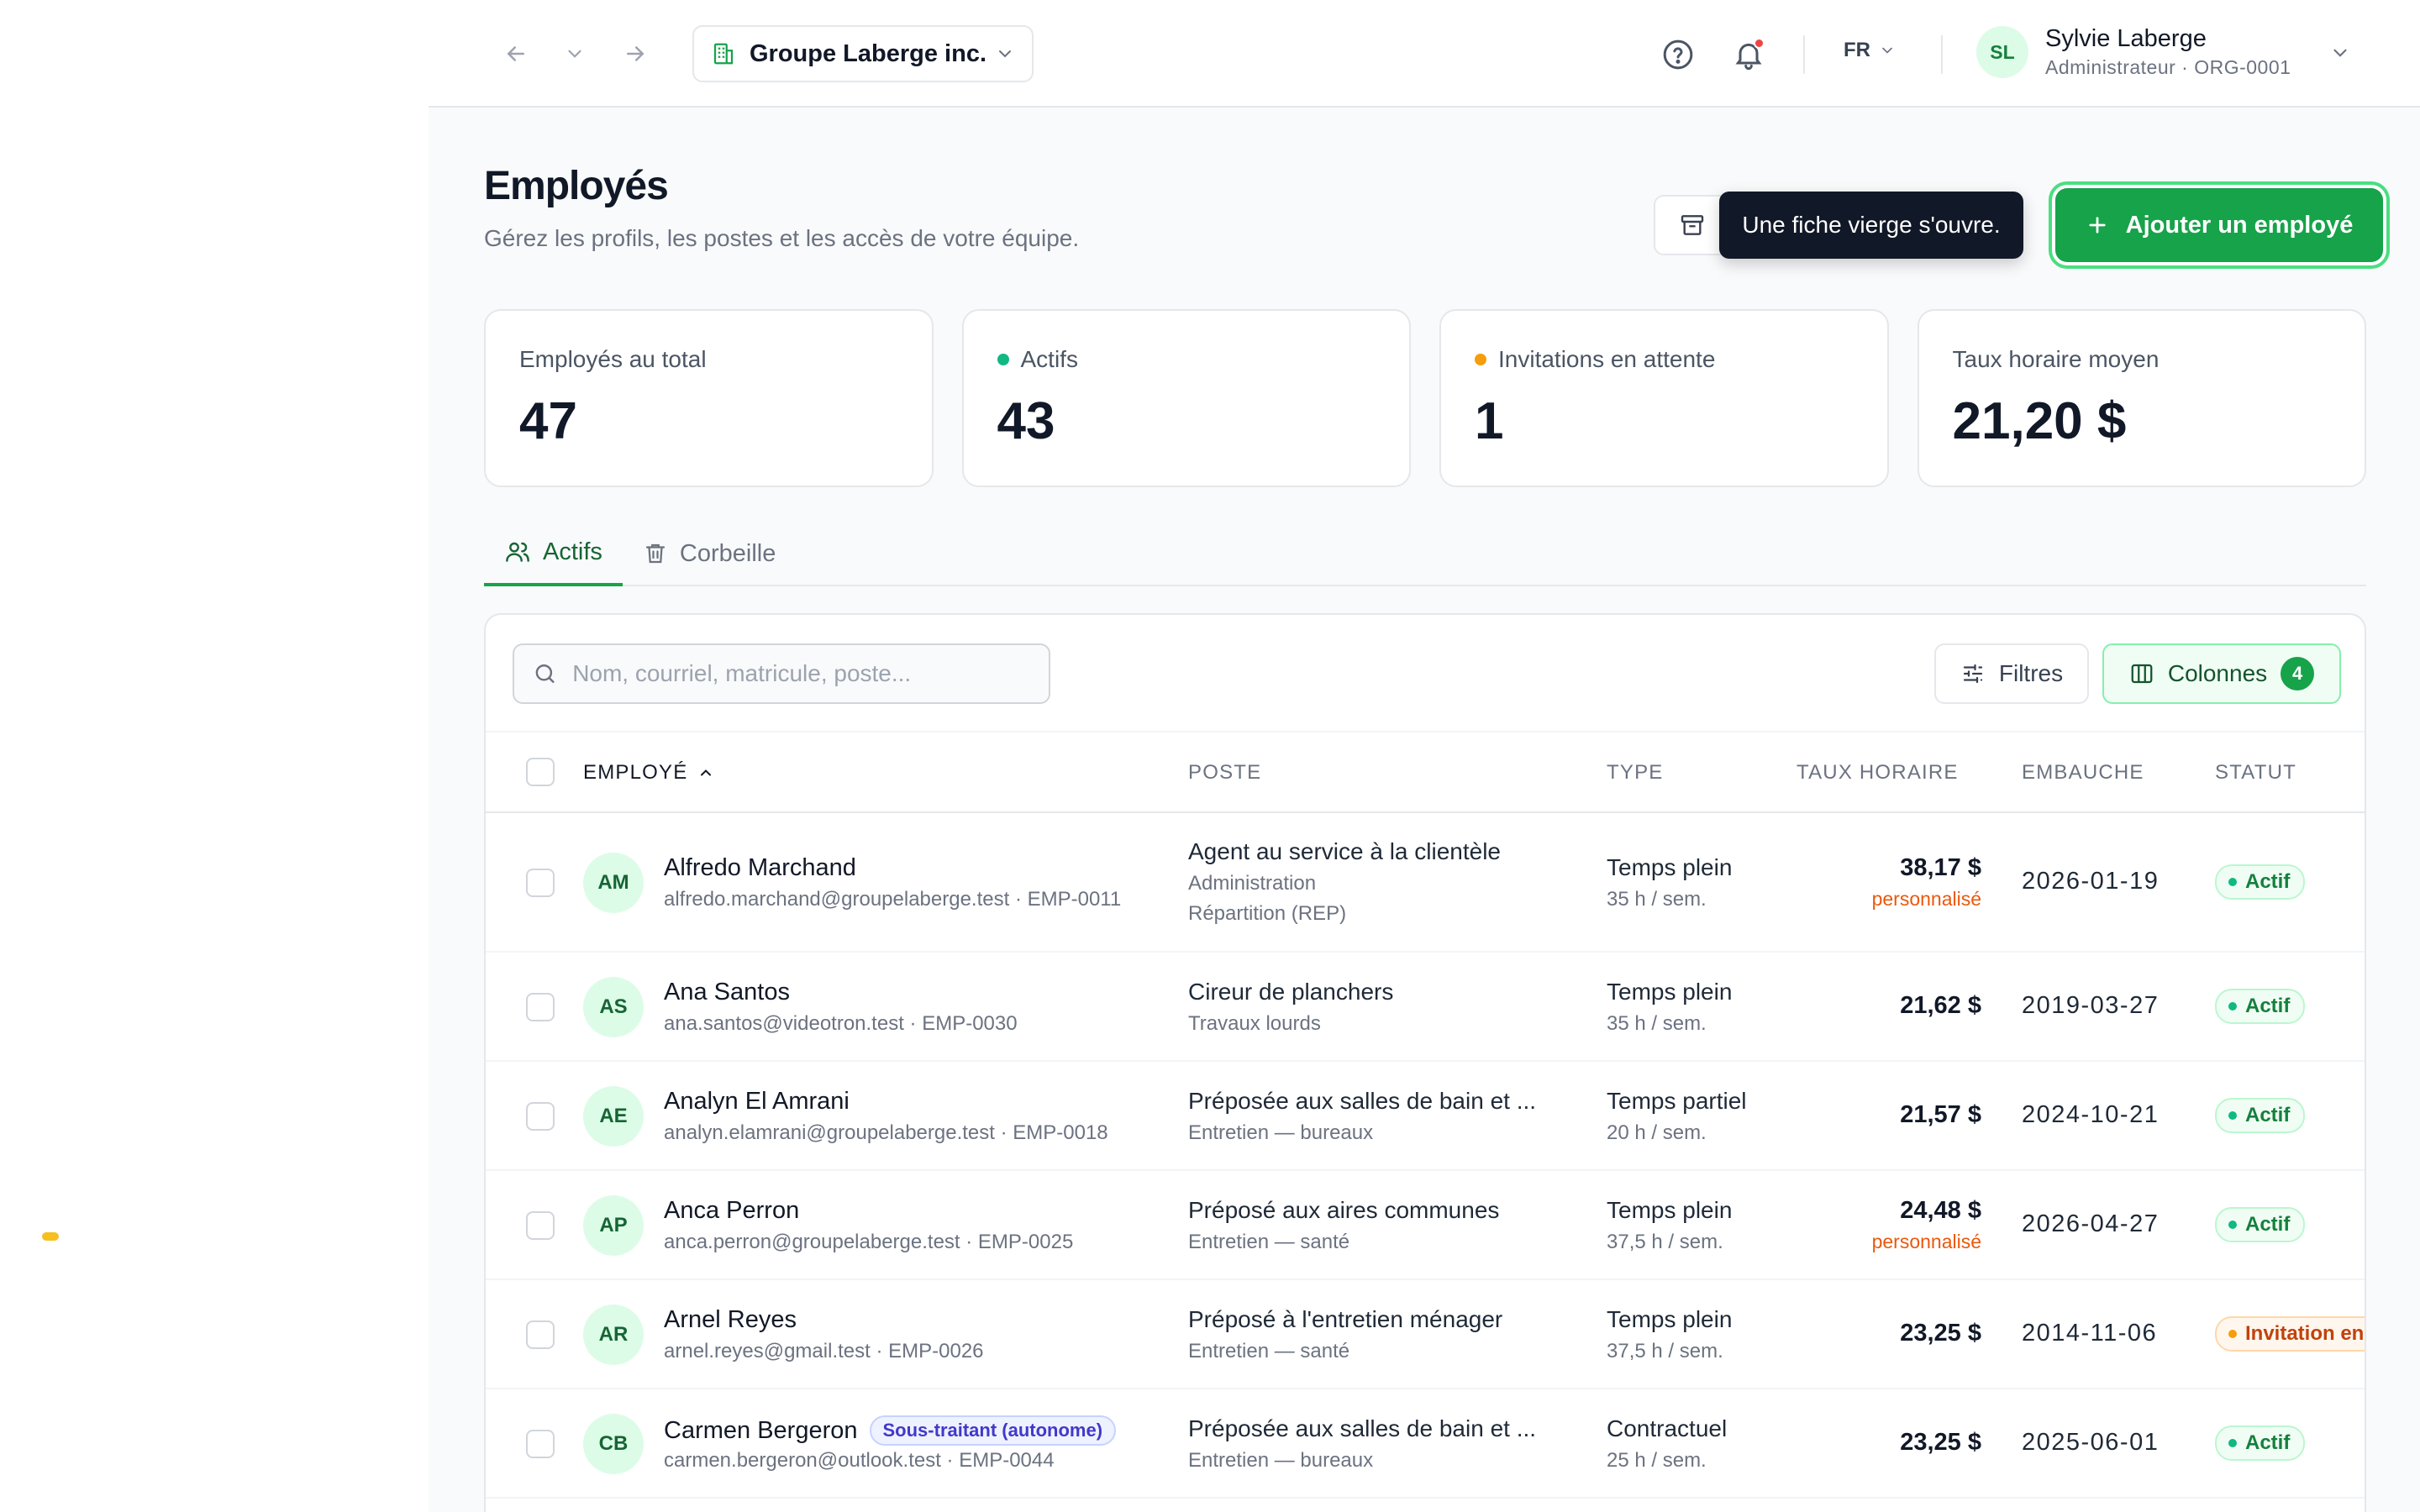 The width and height of the screenshot is (2420, 1512). Describe the element at coordinates (761, 1430) in the screenshot. I see `employee-name: Carmen Bergeron` at that location.